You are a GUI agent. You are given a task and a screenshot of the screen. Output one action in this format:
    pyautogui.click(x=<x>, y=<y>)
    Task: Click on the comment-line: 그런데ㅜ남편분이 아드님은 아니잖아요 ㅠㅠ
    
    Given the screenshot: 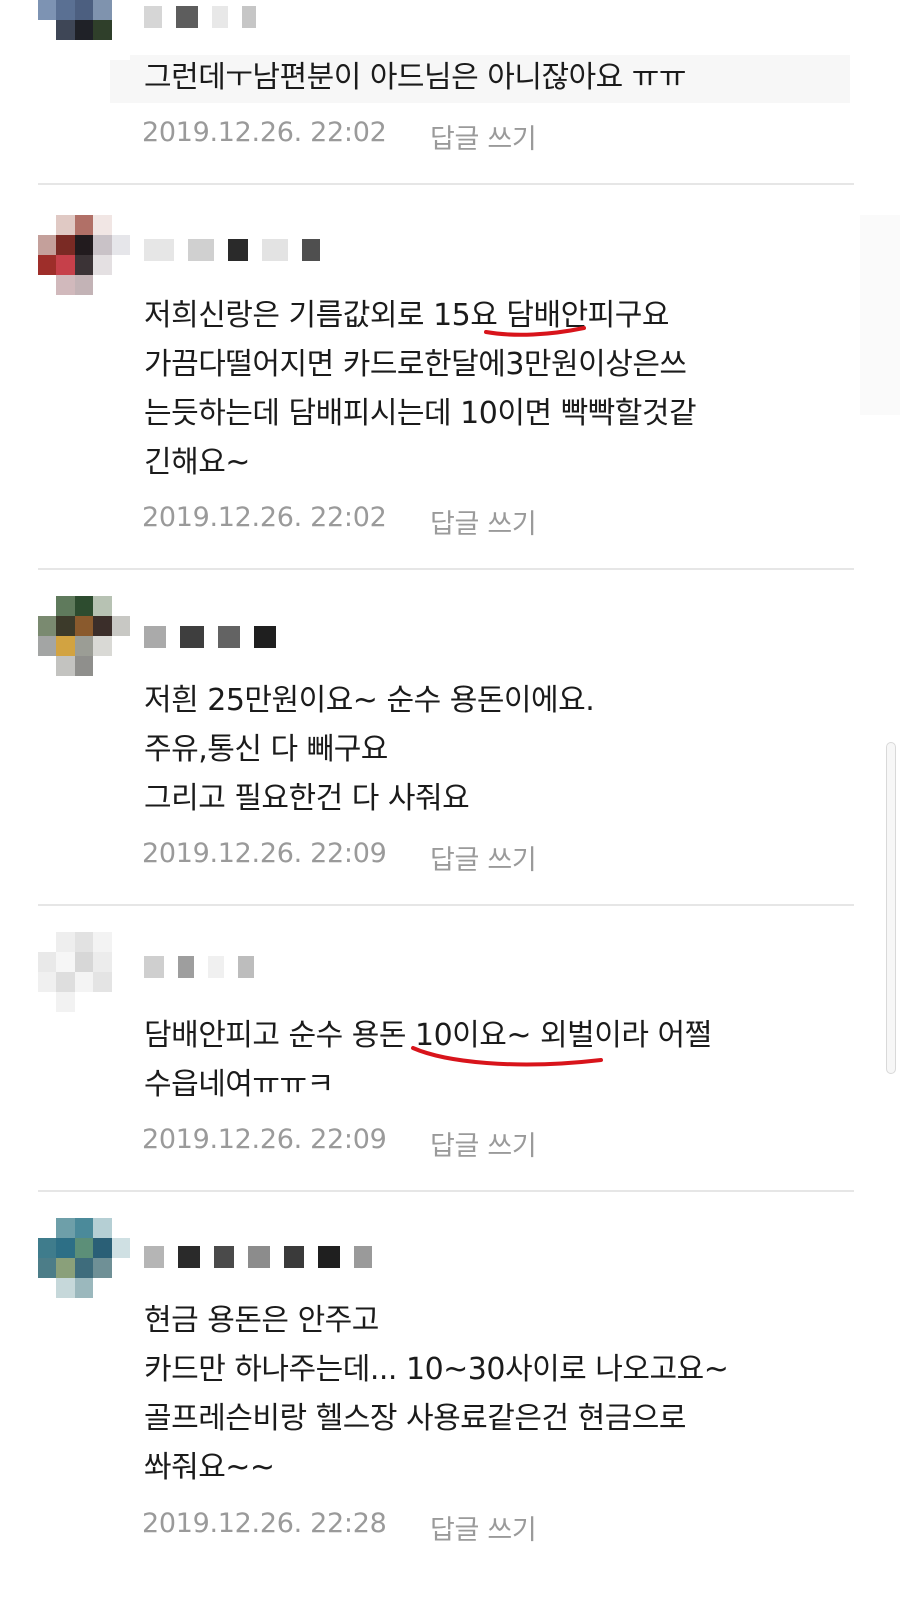 What is the action you would take?
    pyautogui.click(x=415, y=77)
    